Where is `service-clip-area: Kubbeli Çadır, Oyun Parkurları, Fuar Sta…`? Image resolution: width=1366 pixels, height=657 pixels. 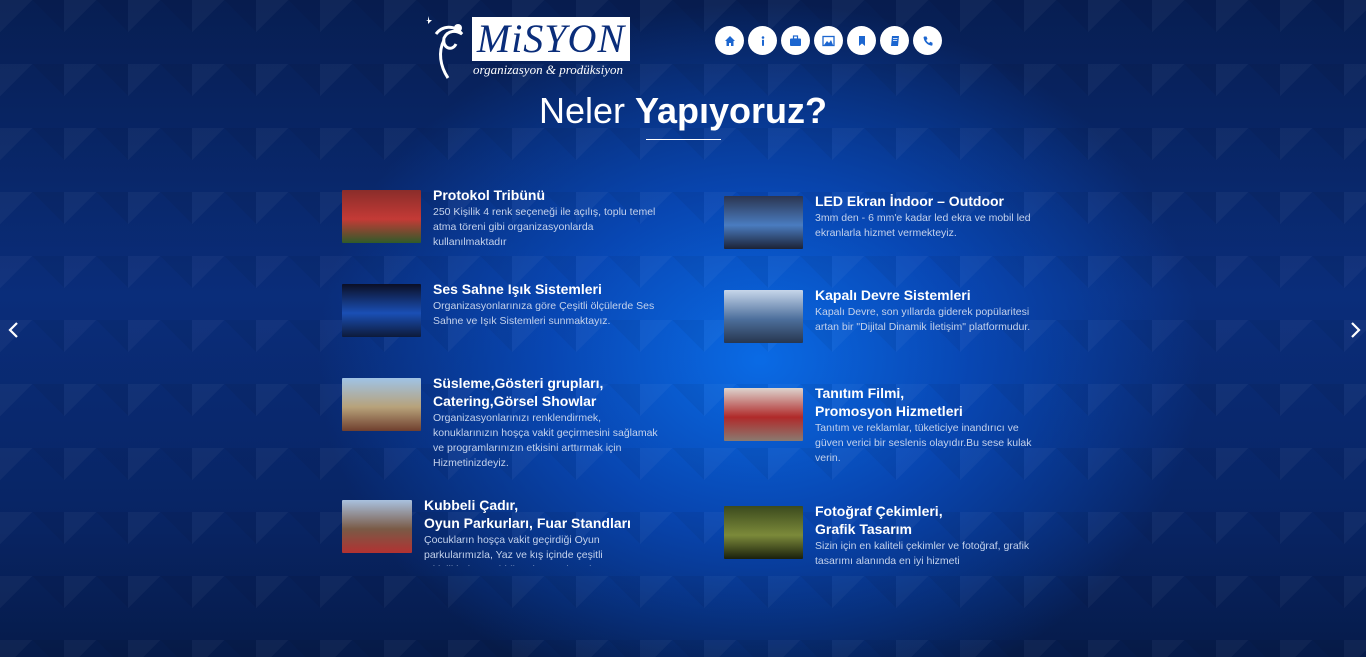 service-clip-area: Kubbeli Çadır, Oyun Parkurları, Fuar Sta… is located at coordinates (502, 531).